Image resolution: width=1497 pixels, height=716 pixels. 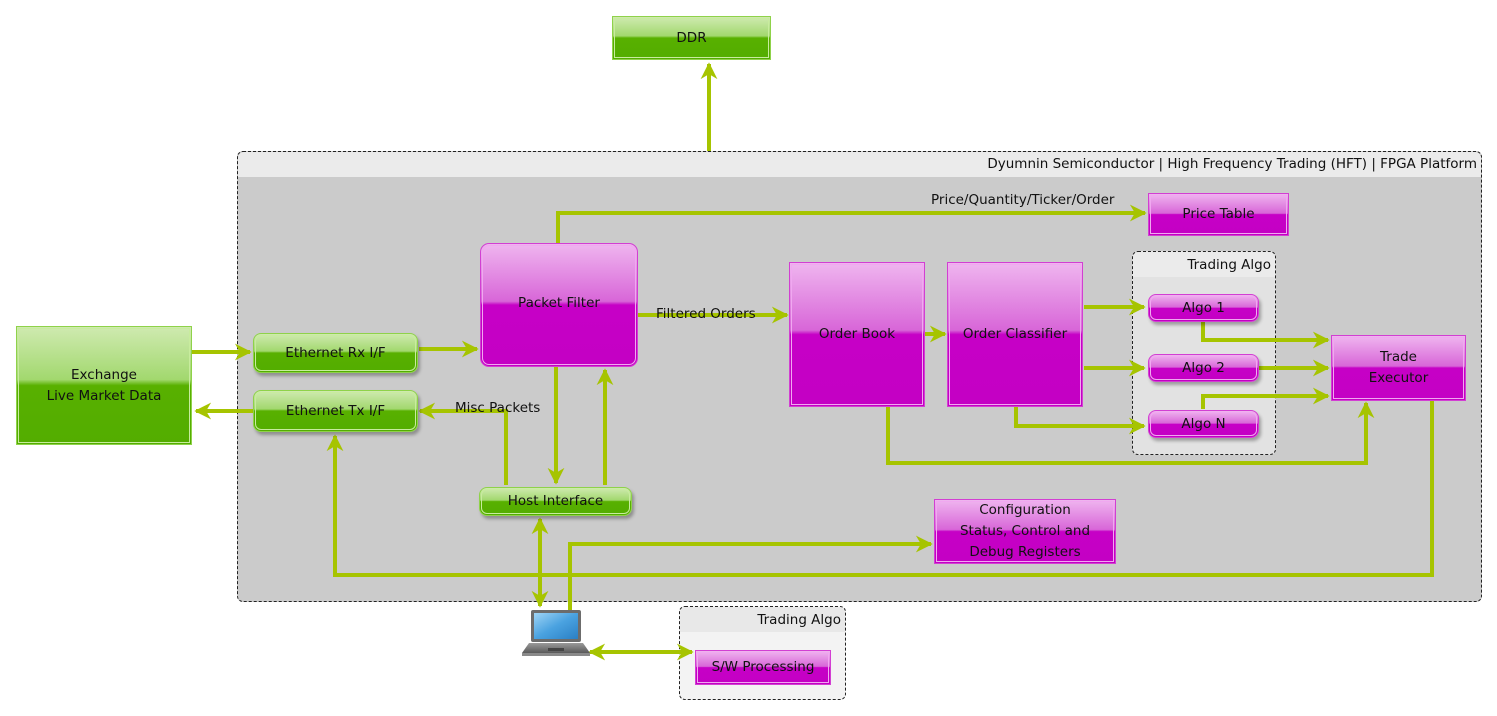 I want to click on algo-1-label: Algo 1, so click(x=1203, y=307).